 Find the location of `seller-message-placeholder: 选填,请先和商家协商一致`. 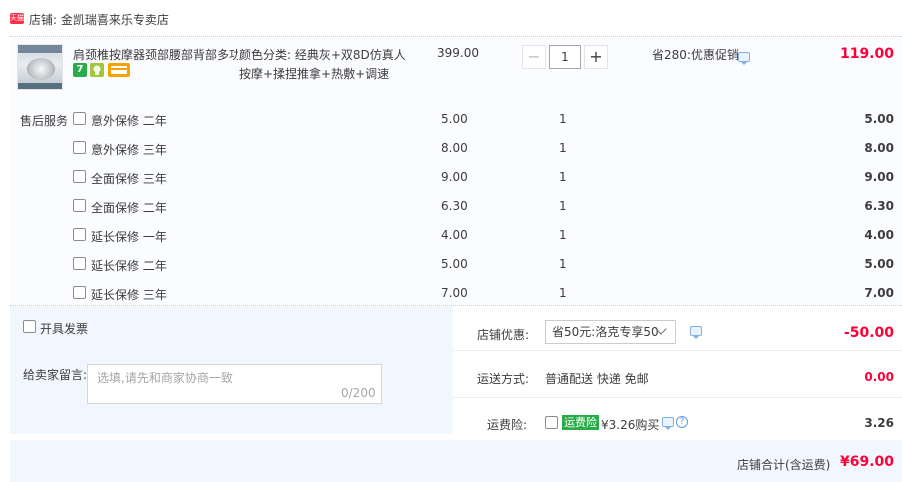

seller-message-placeholder: 选填,请先和商家协商一致 is located at coordinates (165, 378).